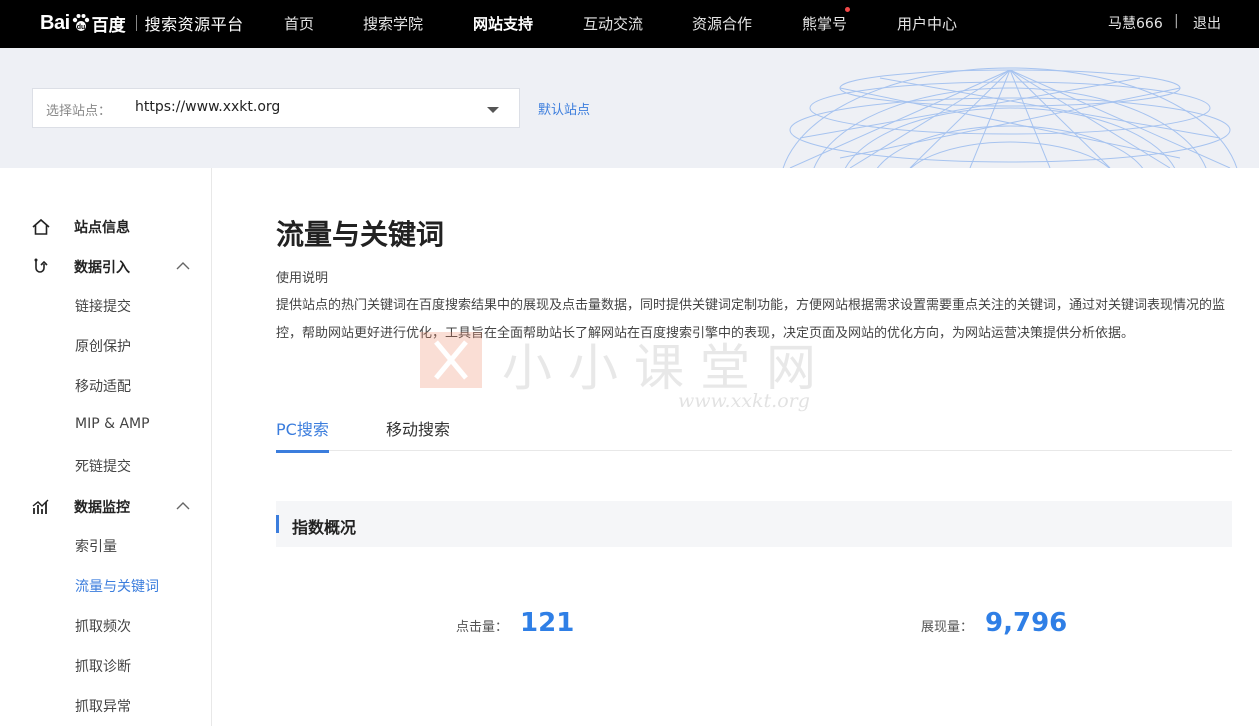 The width and height of the screenshot is (1259, 726). Describe the element at coordinates (102, 508) in the screenshot. I see `sidebar-group-label: 数据监控` at that location.